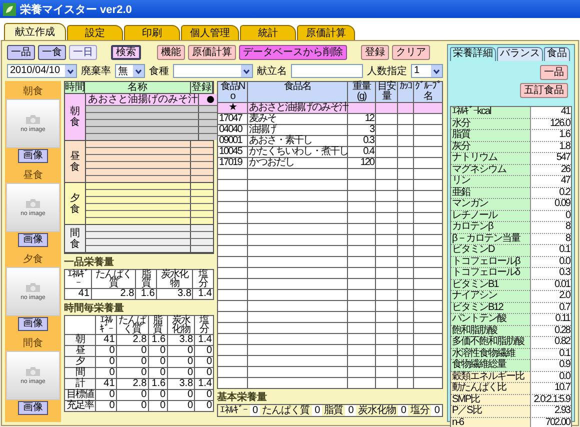 The width and height of the screenshot is (580, 427). What do you see at coordinates (138, 87) in the screenshot?
I see `column-header: 名称` at bounding box center [138, 87].